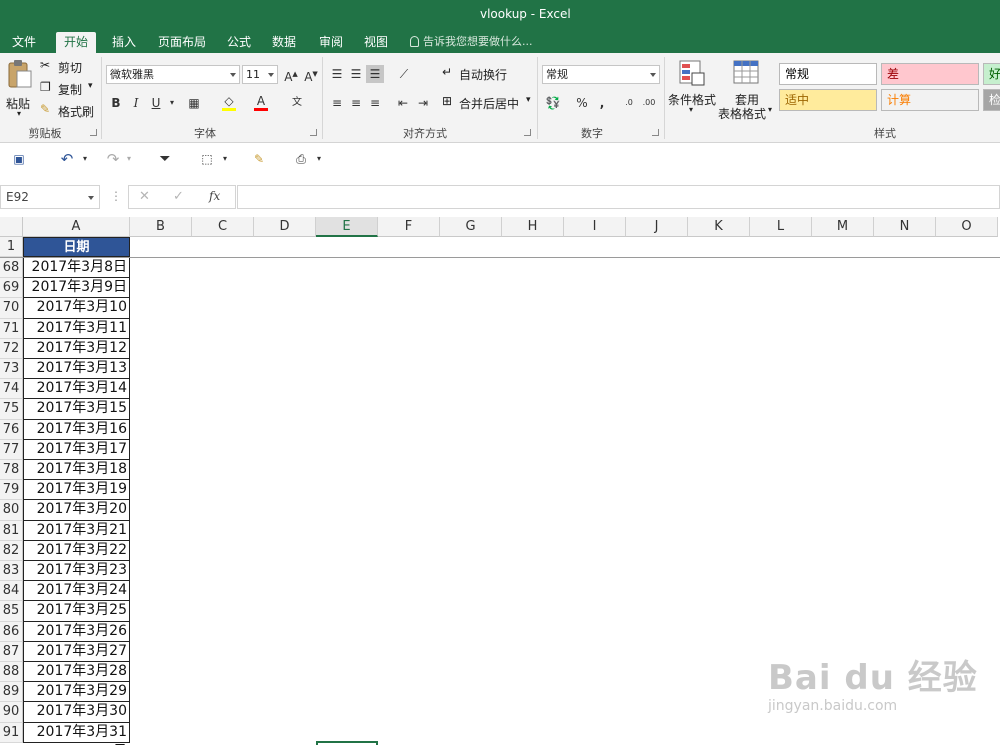 The image size is (1000, 745). Describe the element at coordinates (76, 720) in the screenshot. I see `date-cell: 2017年3月30日` at that location.